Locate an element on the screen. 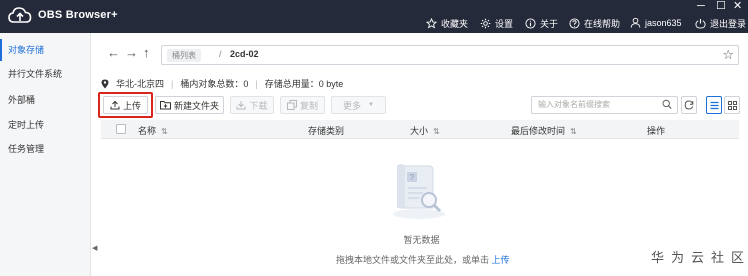 The height and width of the screenshot is (276, 748). download-icon is located at coordinates (241, 105).